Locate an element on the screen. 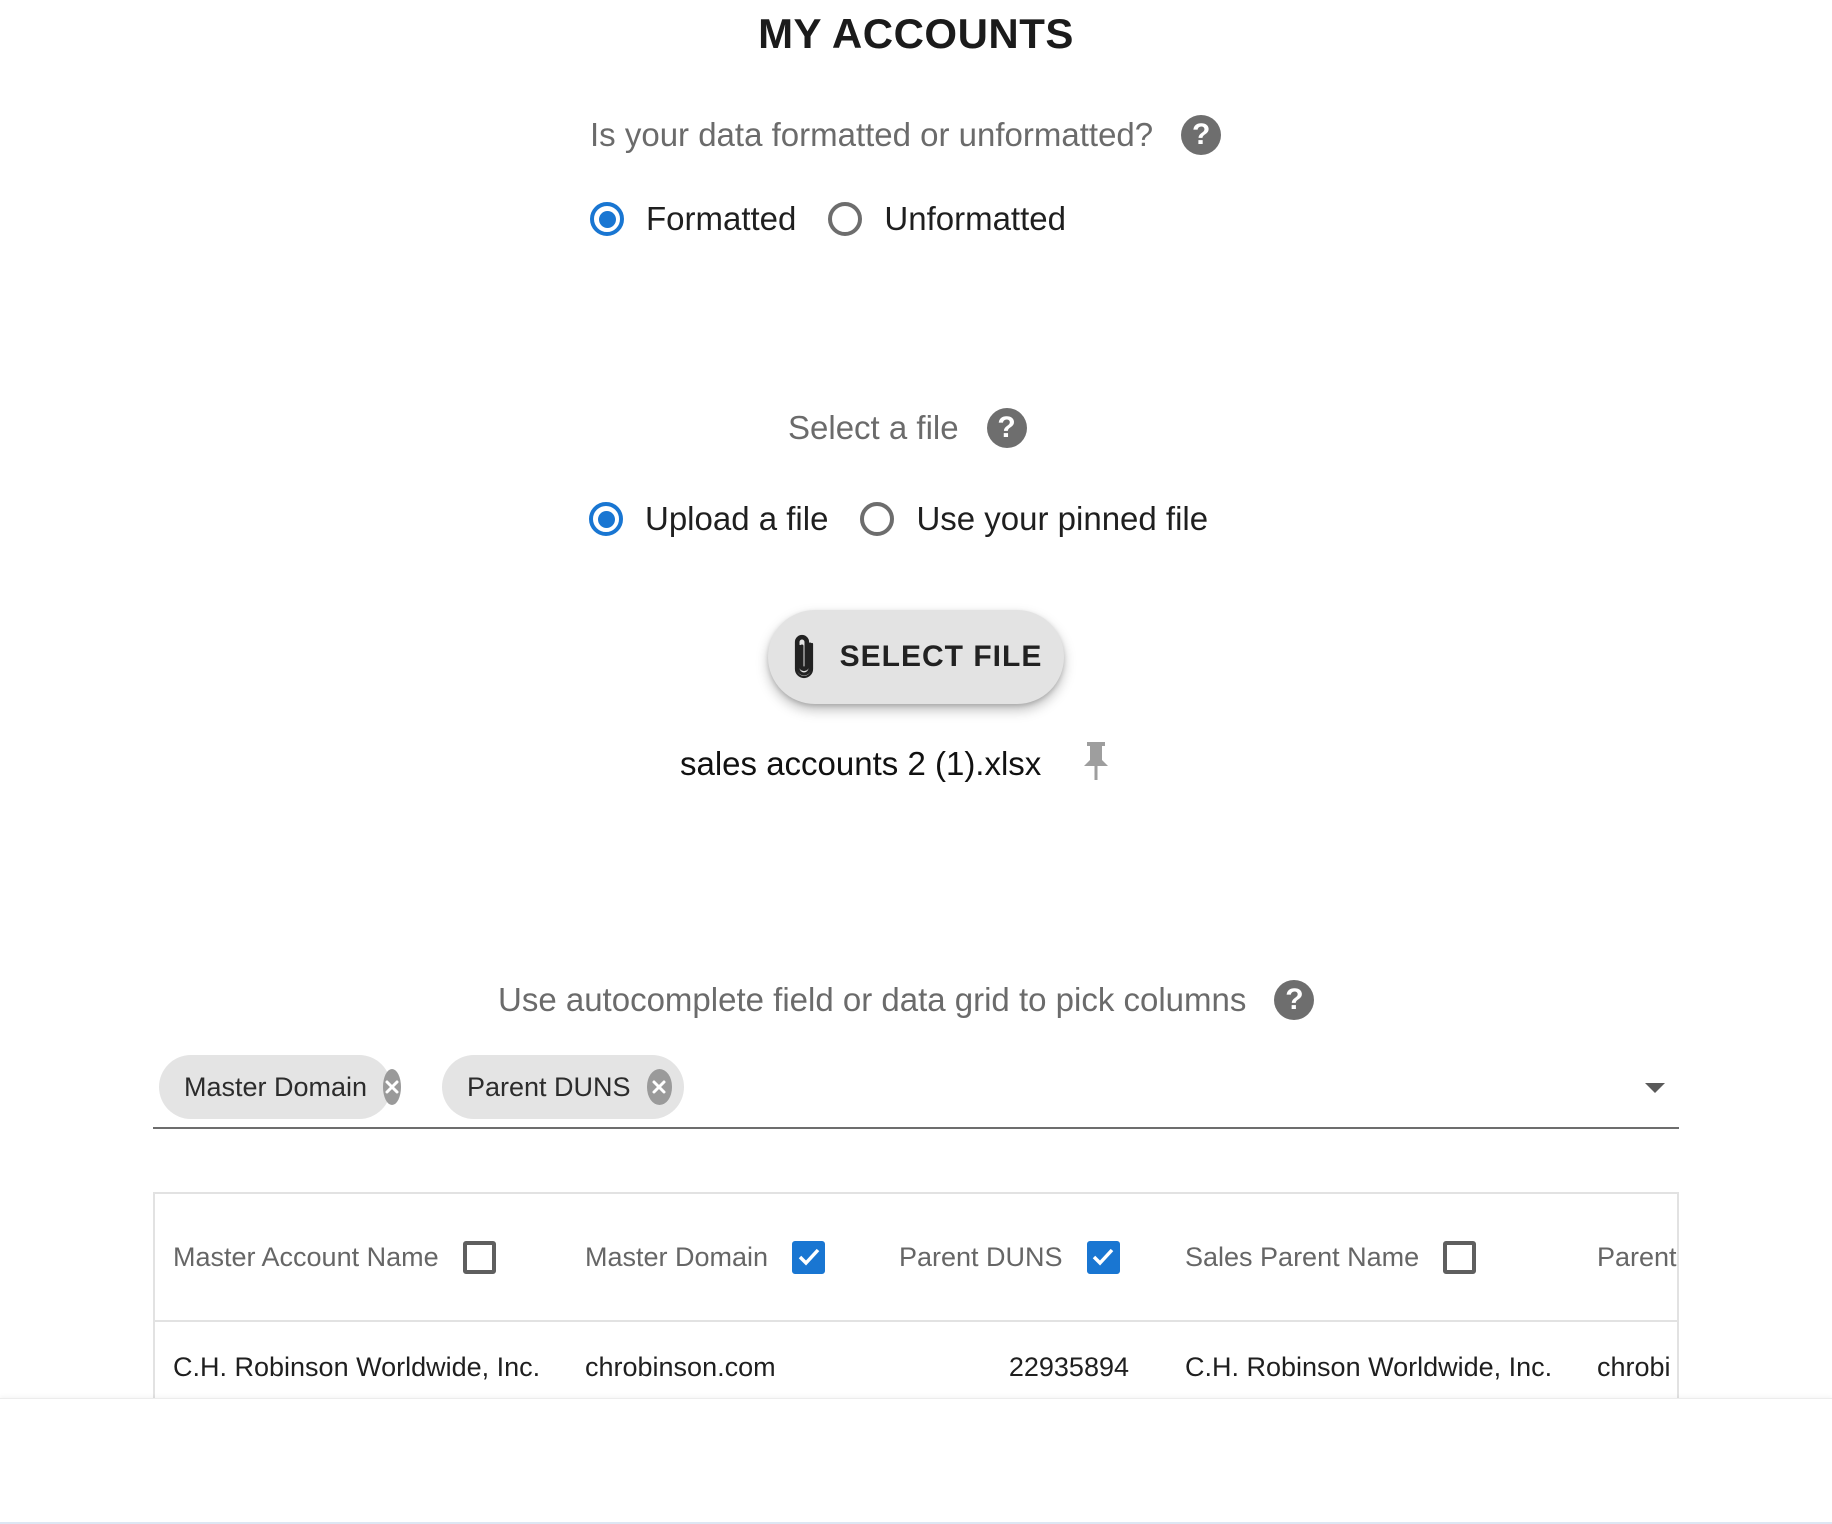 This screenshot has height=1524, width=1832. radio-formatted: Formatted is located at coordinates (693, 219).